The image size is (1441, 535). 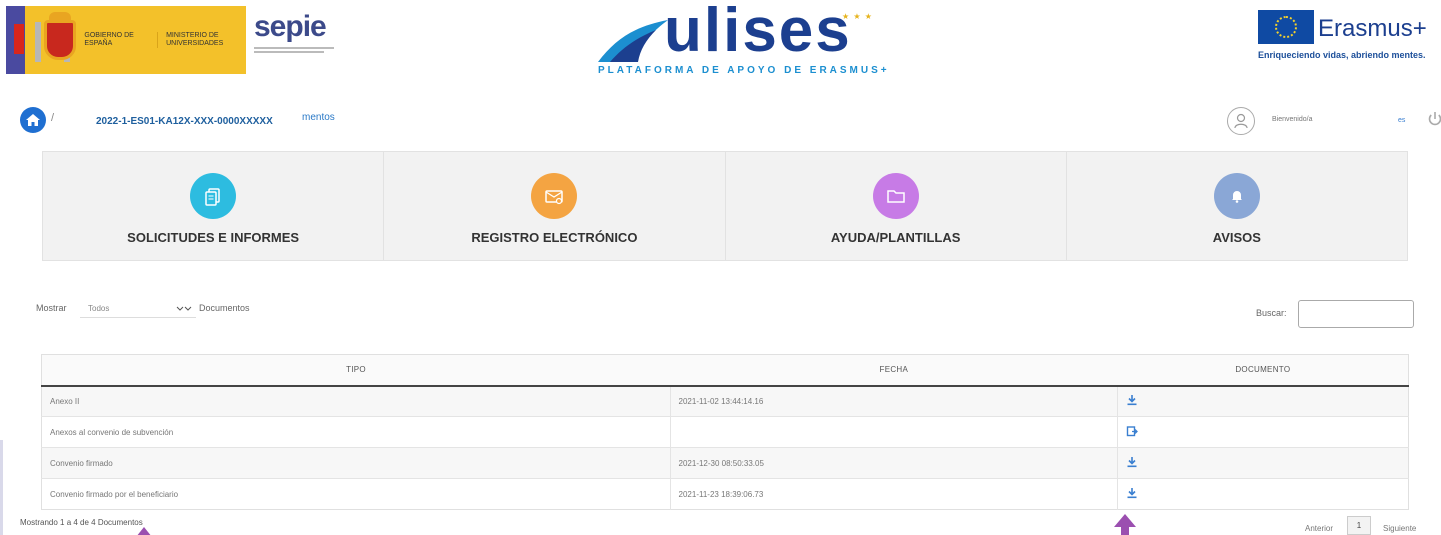 What do you see at coordinates (1401, 120) in the screenshot?
I see `language-selector: es` at bounding box center [1401, 120].